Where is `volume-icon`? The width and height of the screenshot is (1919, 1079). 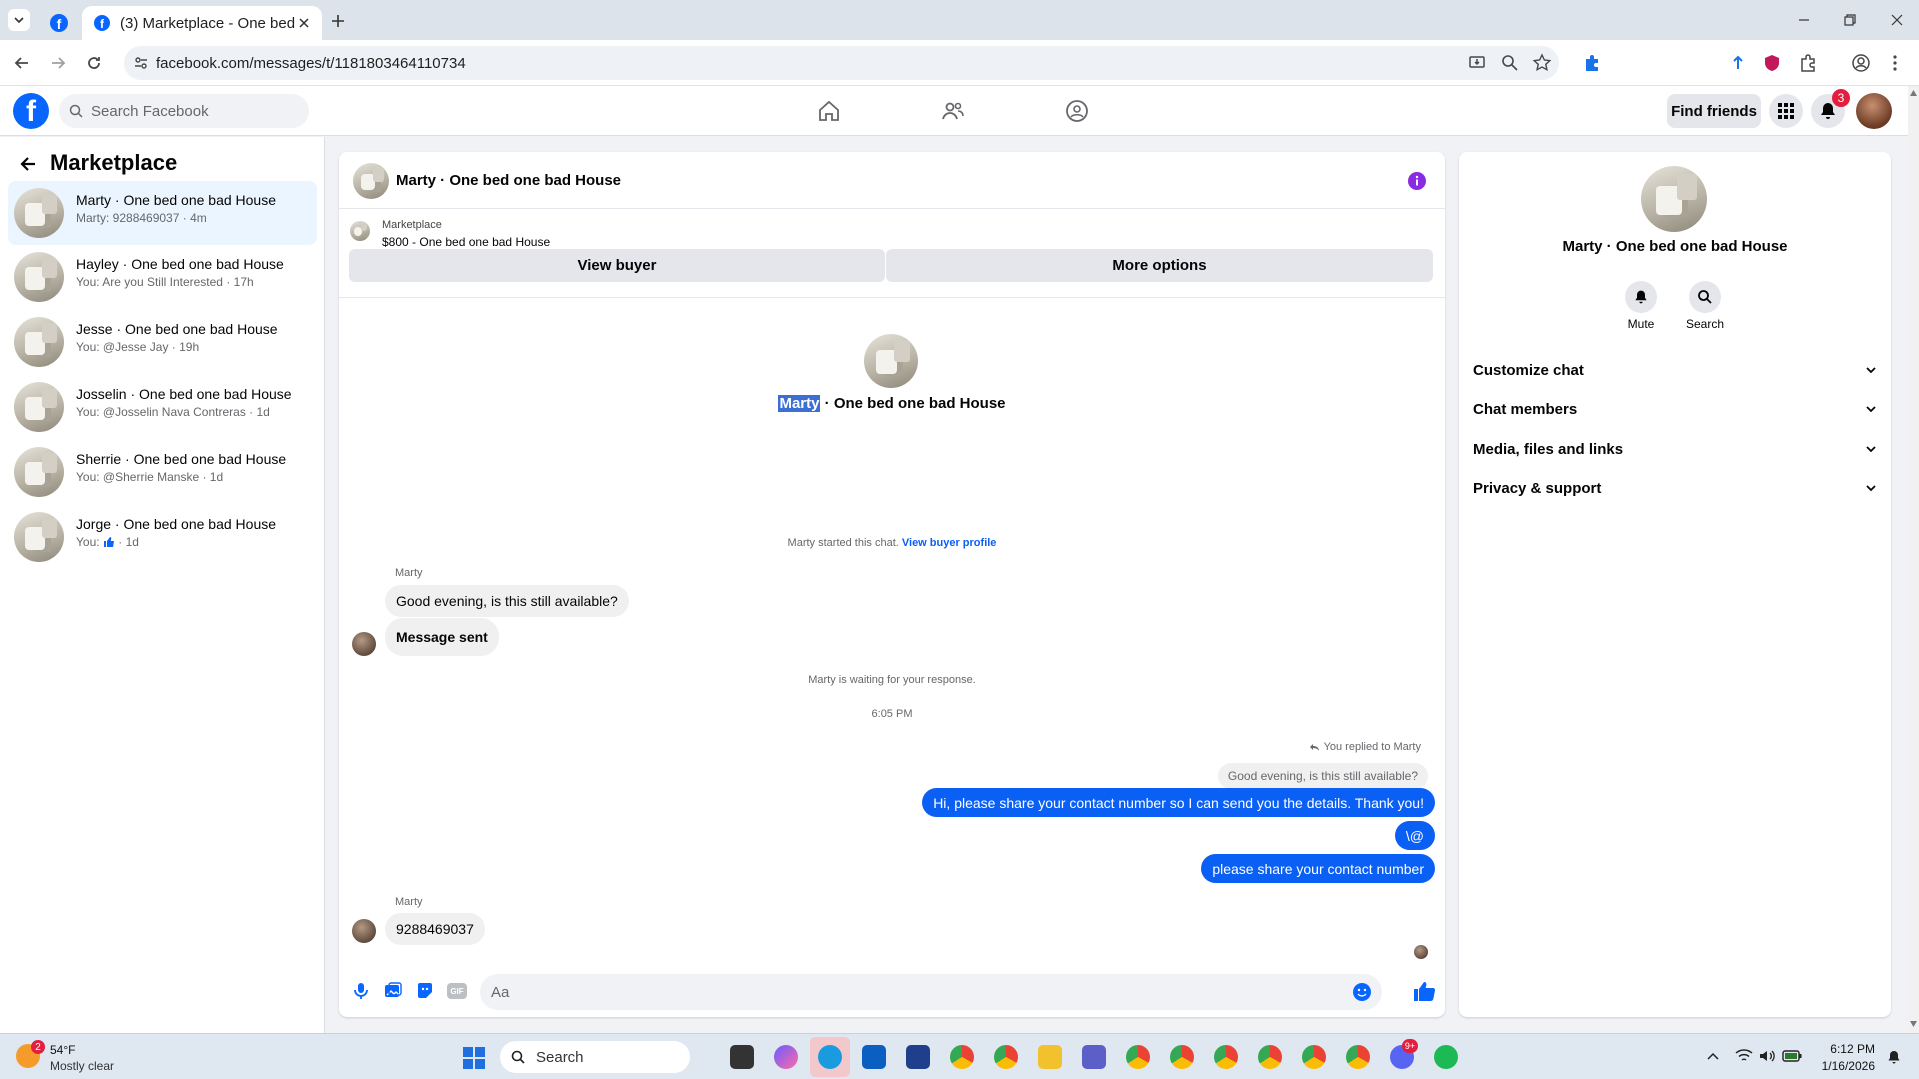 volume-icon is located at coordinates (1767, 1056).